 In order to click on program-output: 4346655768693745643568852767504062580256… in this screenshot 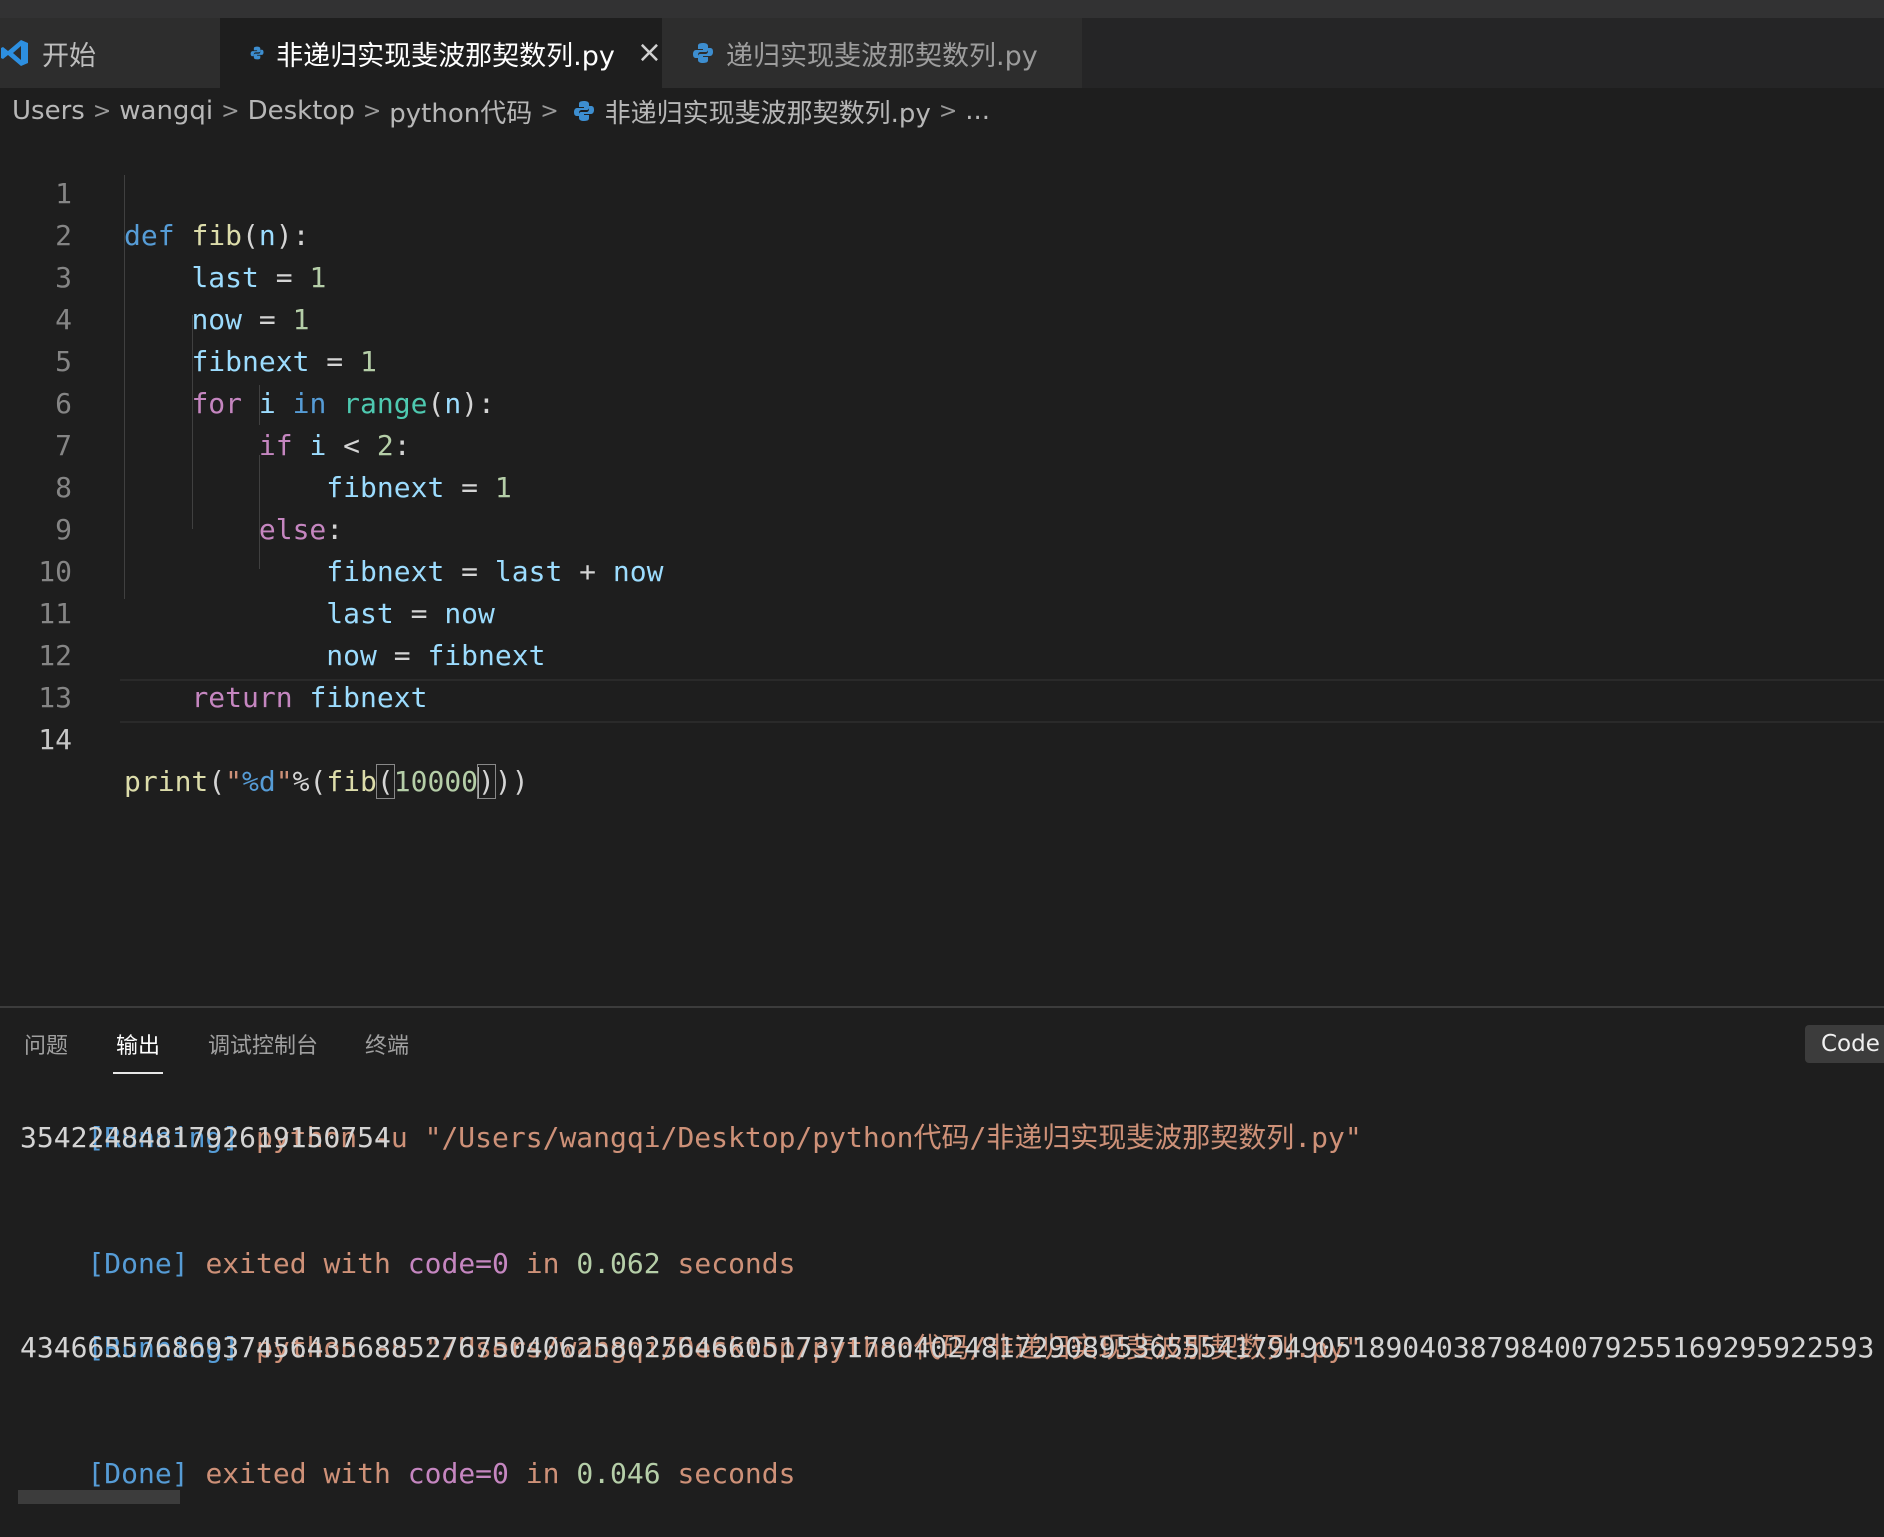, I will do `click(947, 1347)`.